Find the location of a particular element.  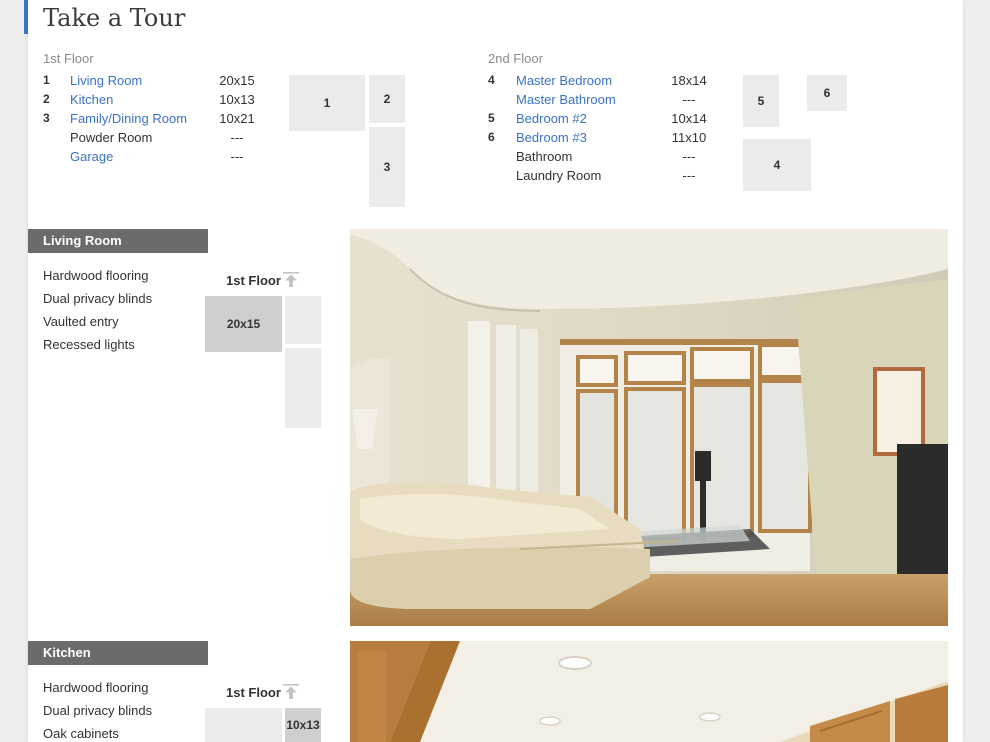

floorplan-room-4: 4 is located at coordinates (777, 165).